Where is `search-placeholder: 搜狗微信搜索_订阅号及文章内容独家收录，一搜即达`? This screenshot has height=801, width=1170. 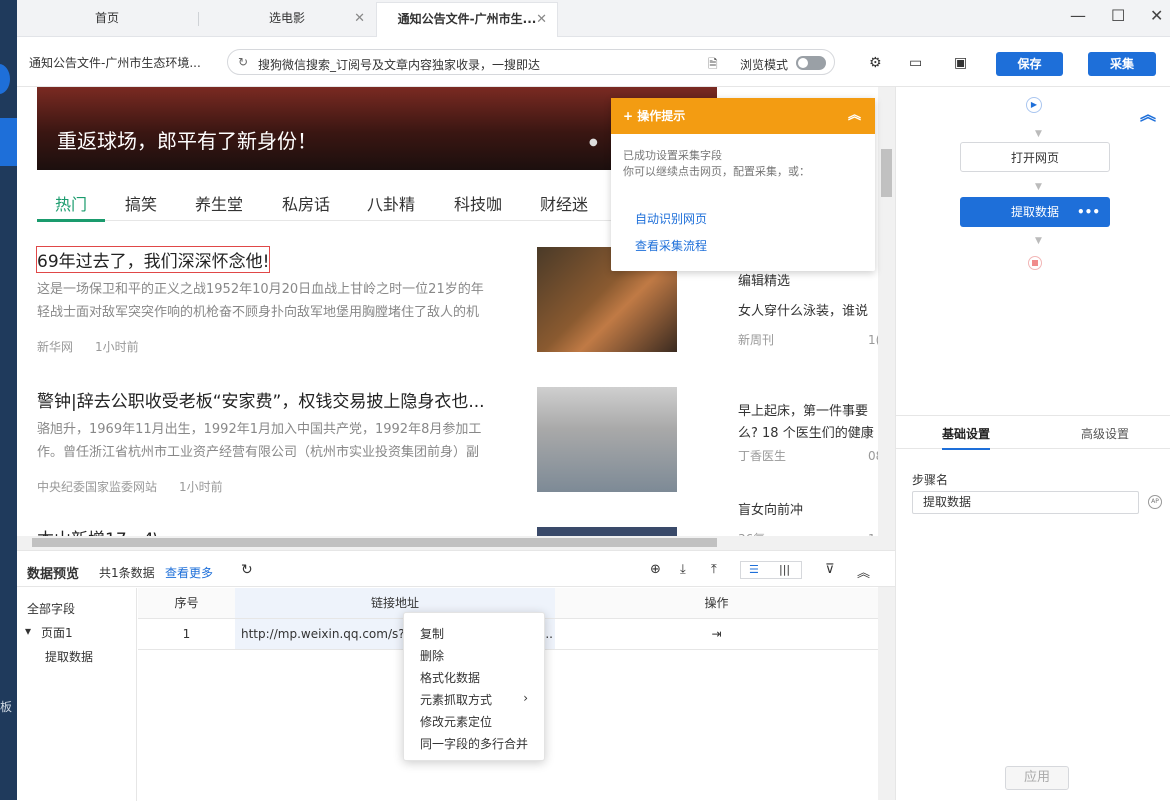 search-placeholder: 搜狗微信搜索_订阅号及文章内容独家收录，一搜即达 is located at coordinates (399, 65).